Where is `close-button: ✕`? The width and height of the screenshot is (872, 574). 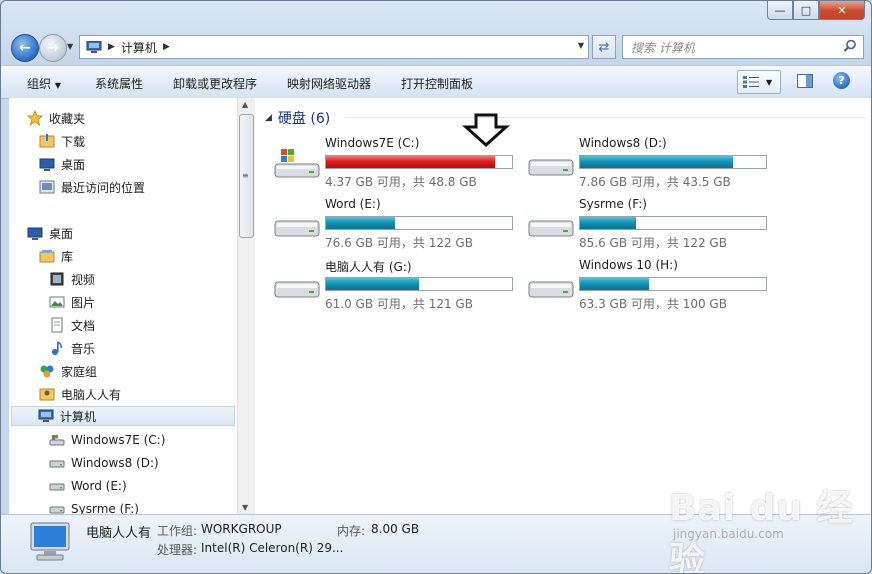 close-button: ✕ is located at coordinates (842, 10).